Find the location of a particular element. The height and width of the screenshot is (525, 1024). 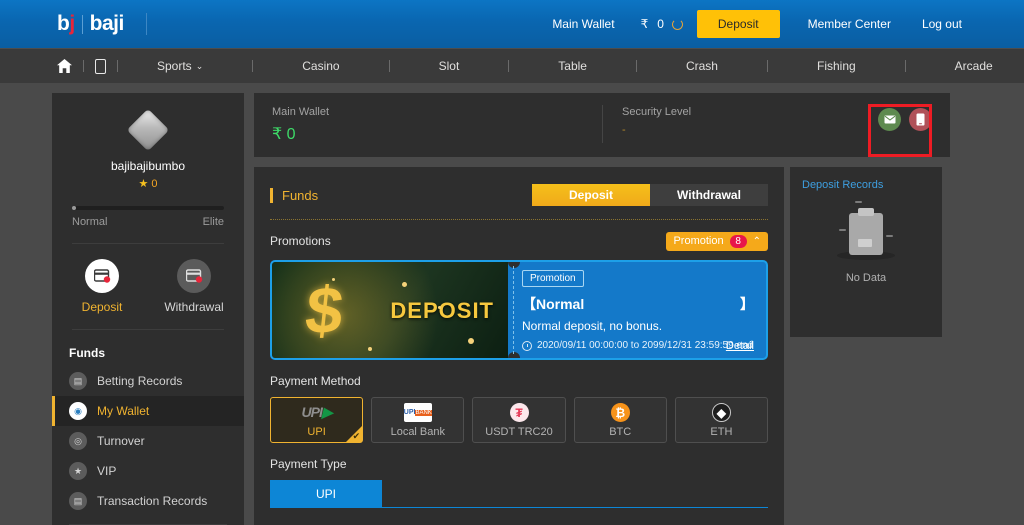

ethereum-coin-icon: ◆ is located at coordinates (721, 413).